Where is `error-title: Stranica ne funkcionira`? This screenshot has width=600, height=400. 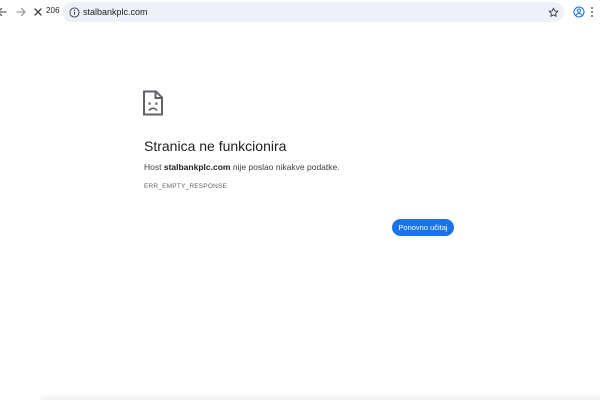 error-title: Stranica ne funkcionira is located at coordinates (215, 146).